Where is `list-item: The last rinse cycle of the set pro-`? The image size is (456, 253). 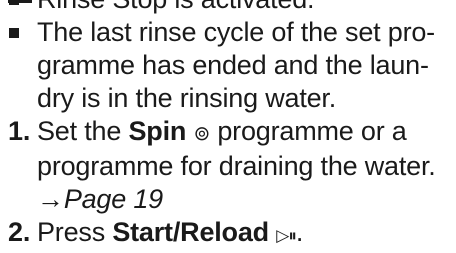 list-item: The last rinse cycle of the set pro- is located at coordinates (228, 32).